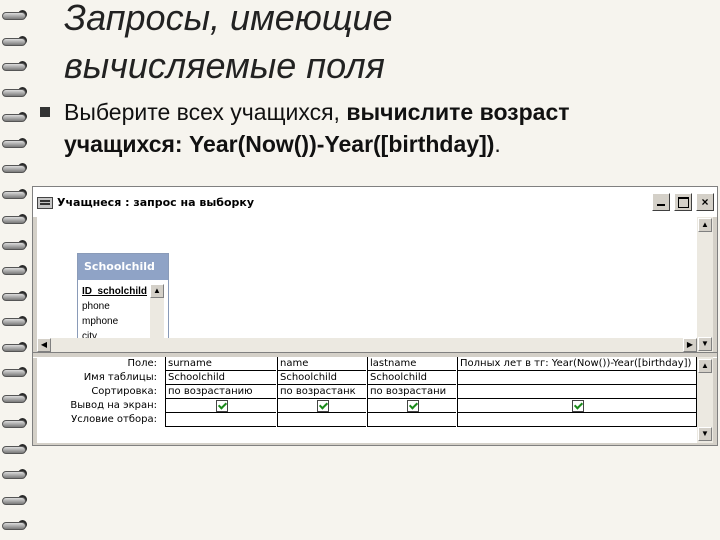 This screenshot has height=540, width=720. I want to click on window-titlebar: Учащнеся : запрос на выборку ×, so click(375, 202).